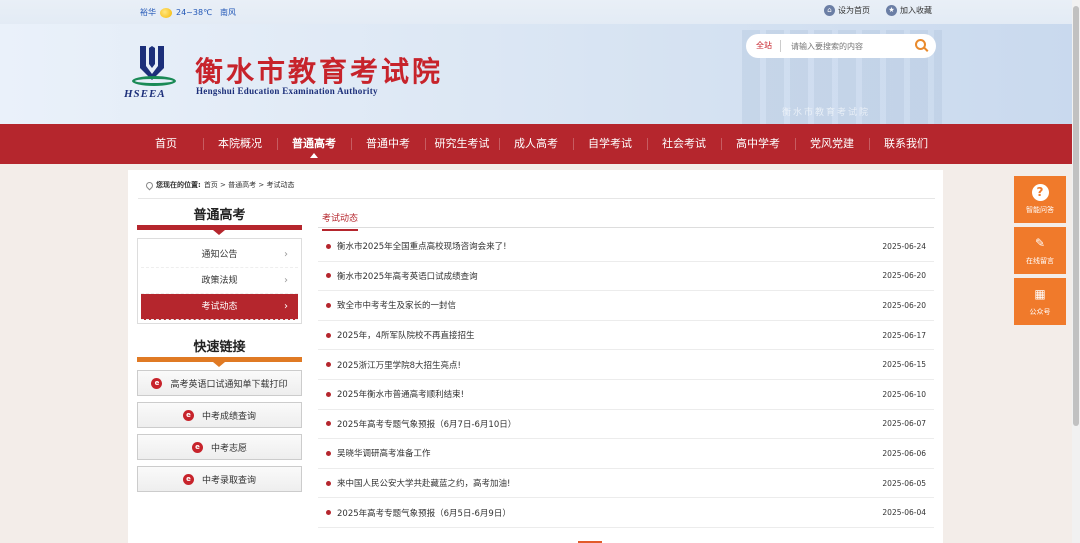 The image size is (1080, 543). Describe the element at coordinates (319, 71) in the screenshot. I see `site-title: 衡水市教育考试院` at that location.